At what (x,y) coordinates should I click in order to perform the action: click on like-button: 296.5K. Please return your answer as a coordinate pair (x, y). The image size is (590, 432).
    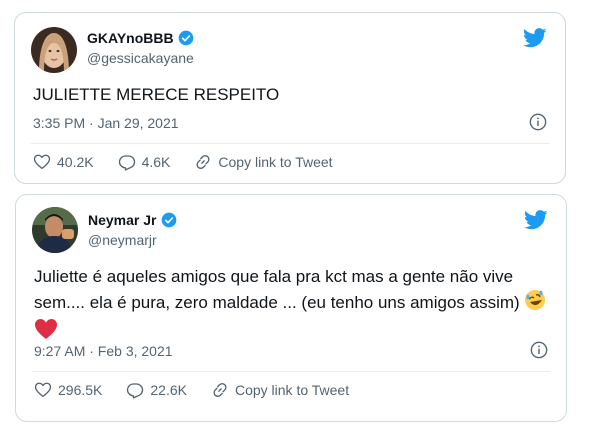
    Looking at the image, I should click on (68, 390).